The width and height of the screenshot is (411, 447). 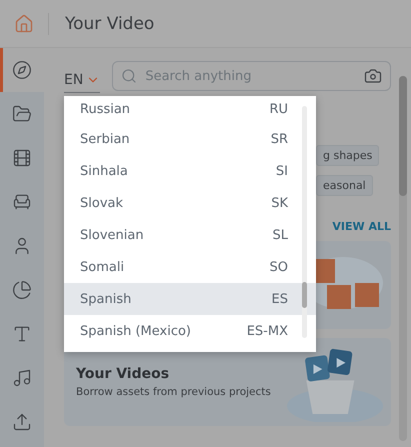 I want to click on compass-icon, so click(x=22, y=70).